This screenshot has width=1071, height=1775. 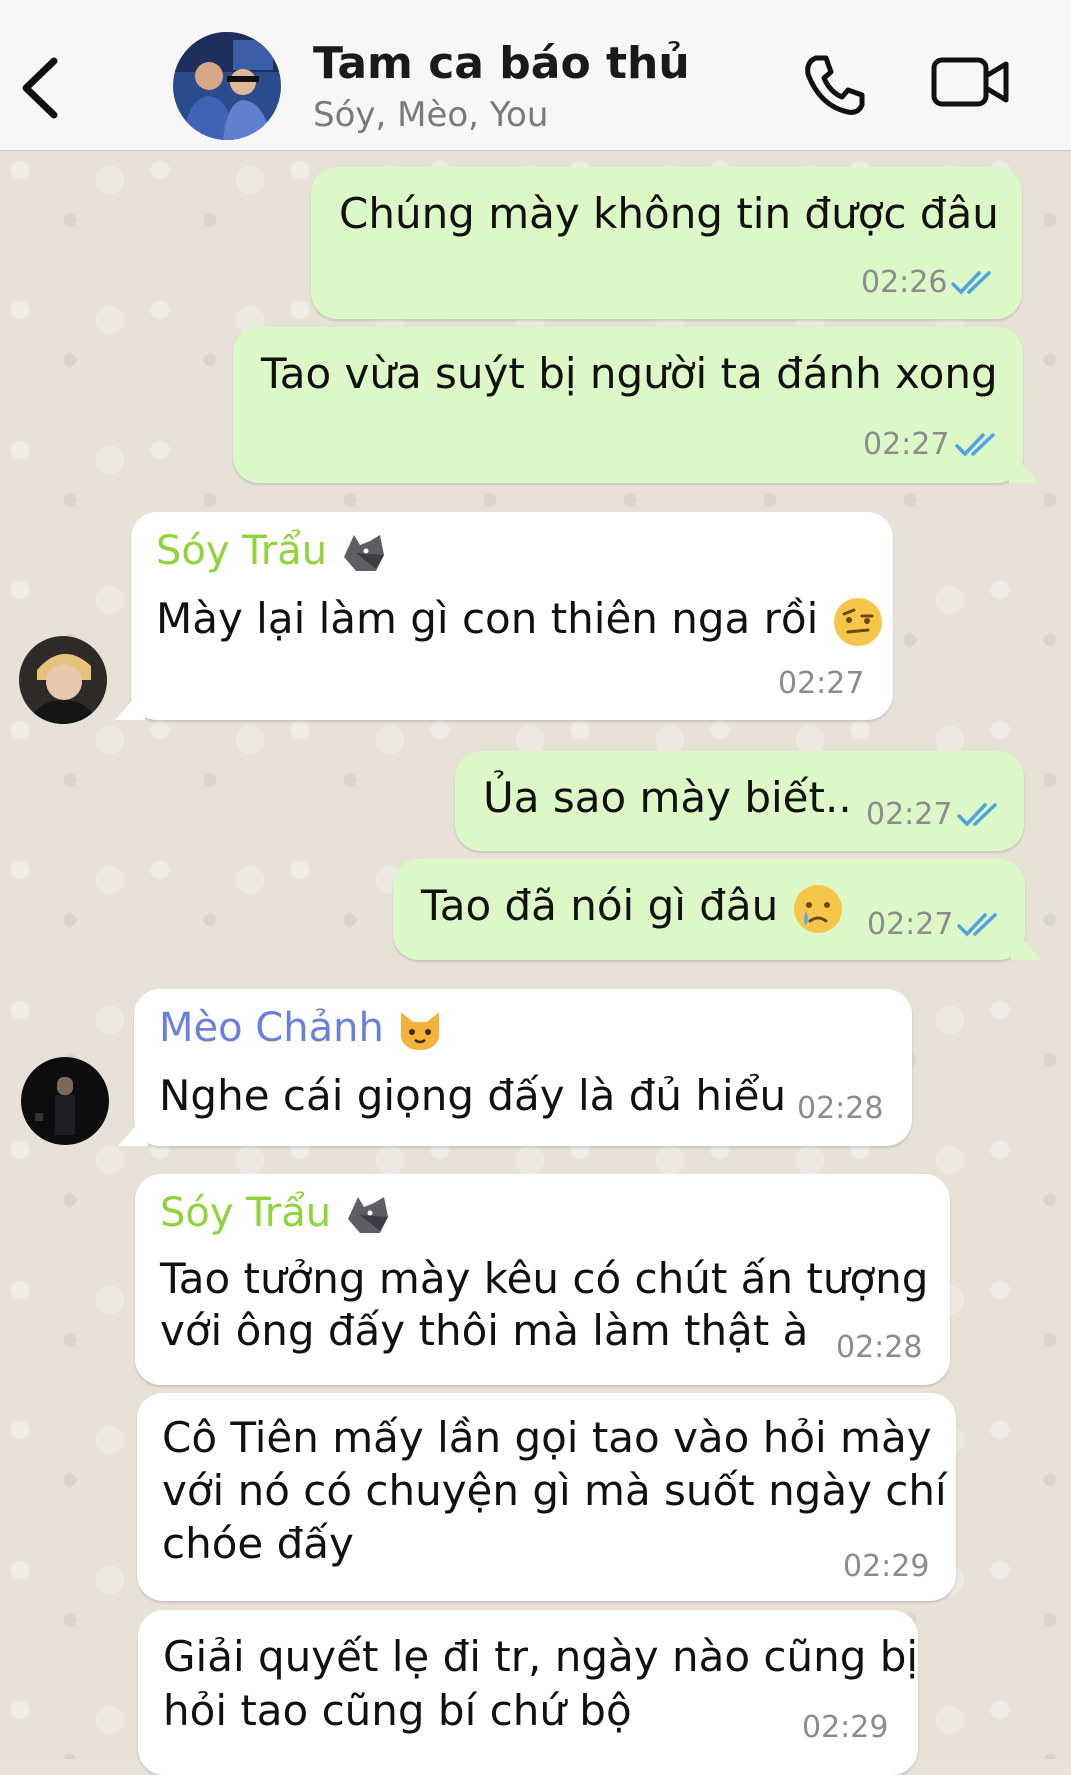 I want to click on group-avatar, so click(x=227, y=86).